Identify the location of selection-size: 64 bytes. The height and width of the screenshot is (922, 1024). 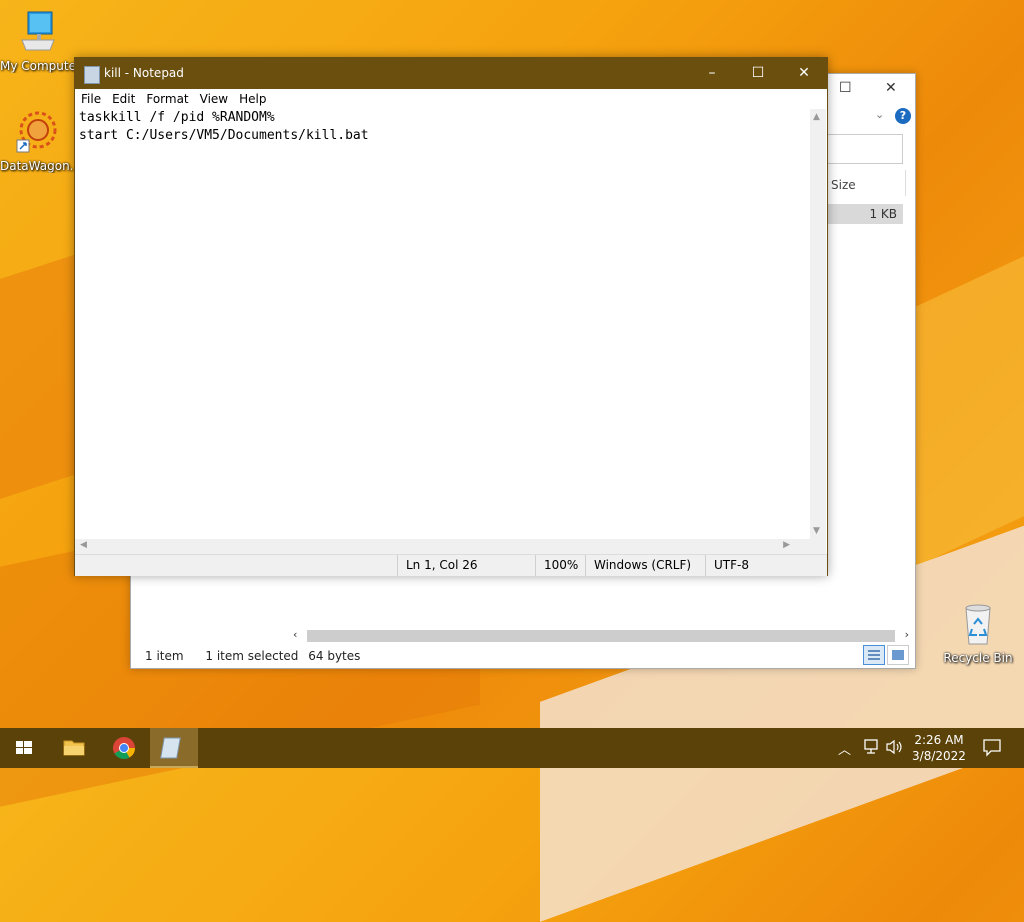
(334, 656).